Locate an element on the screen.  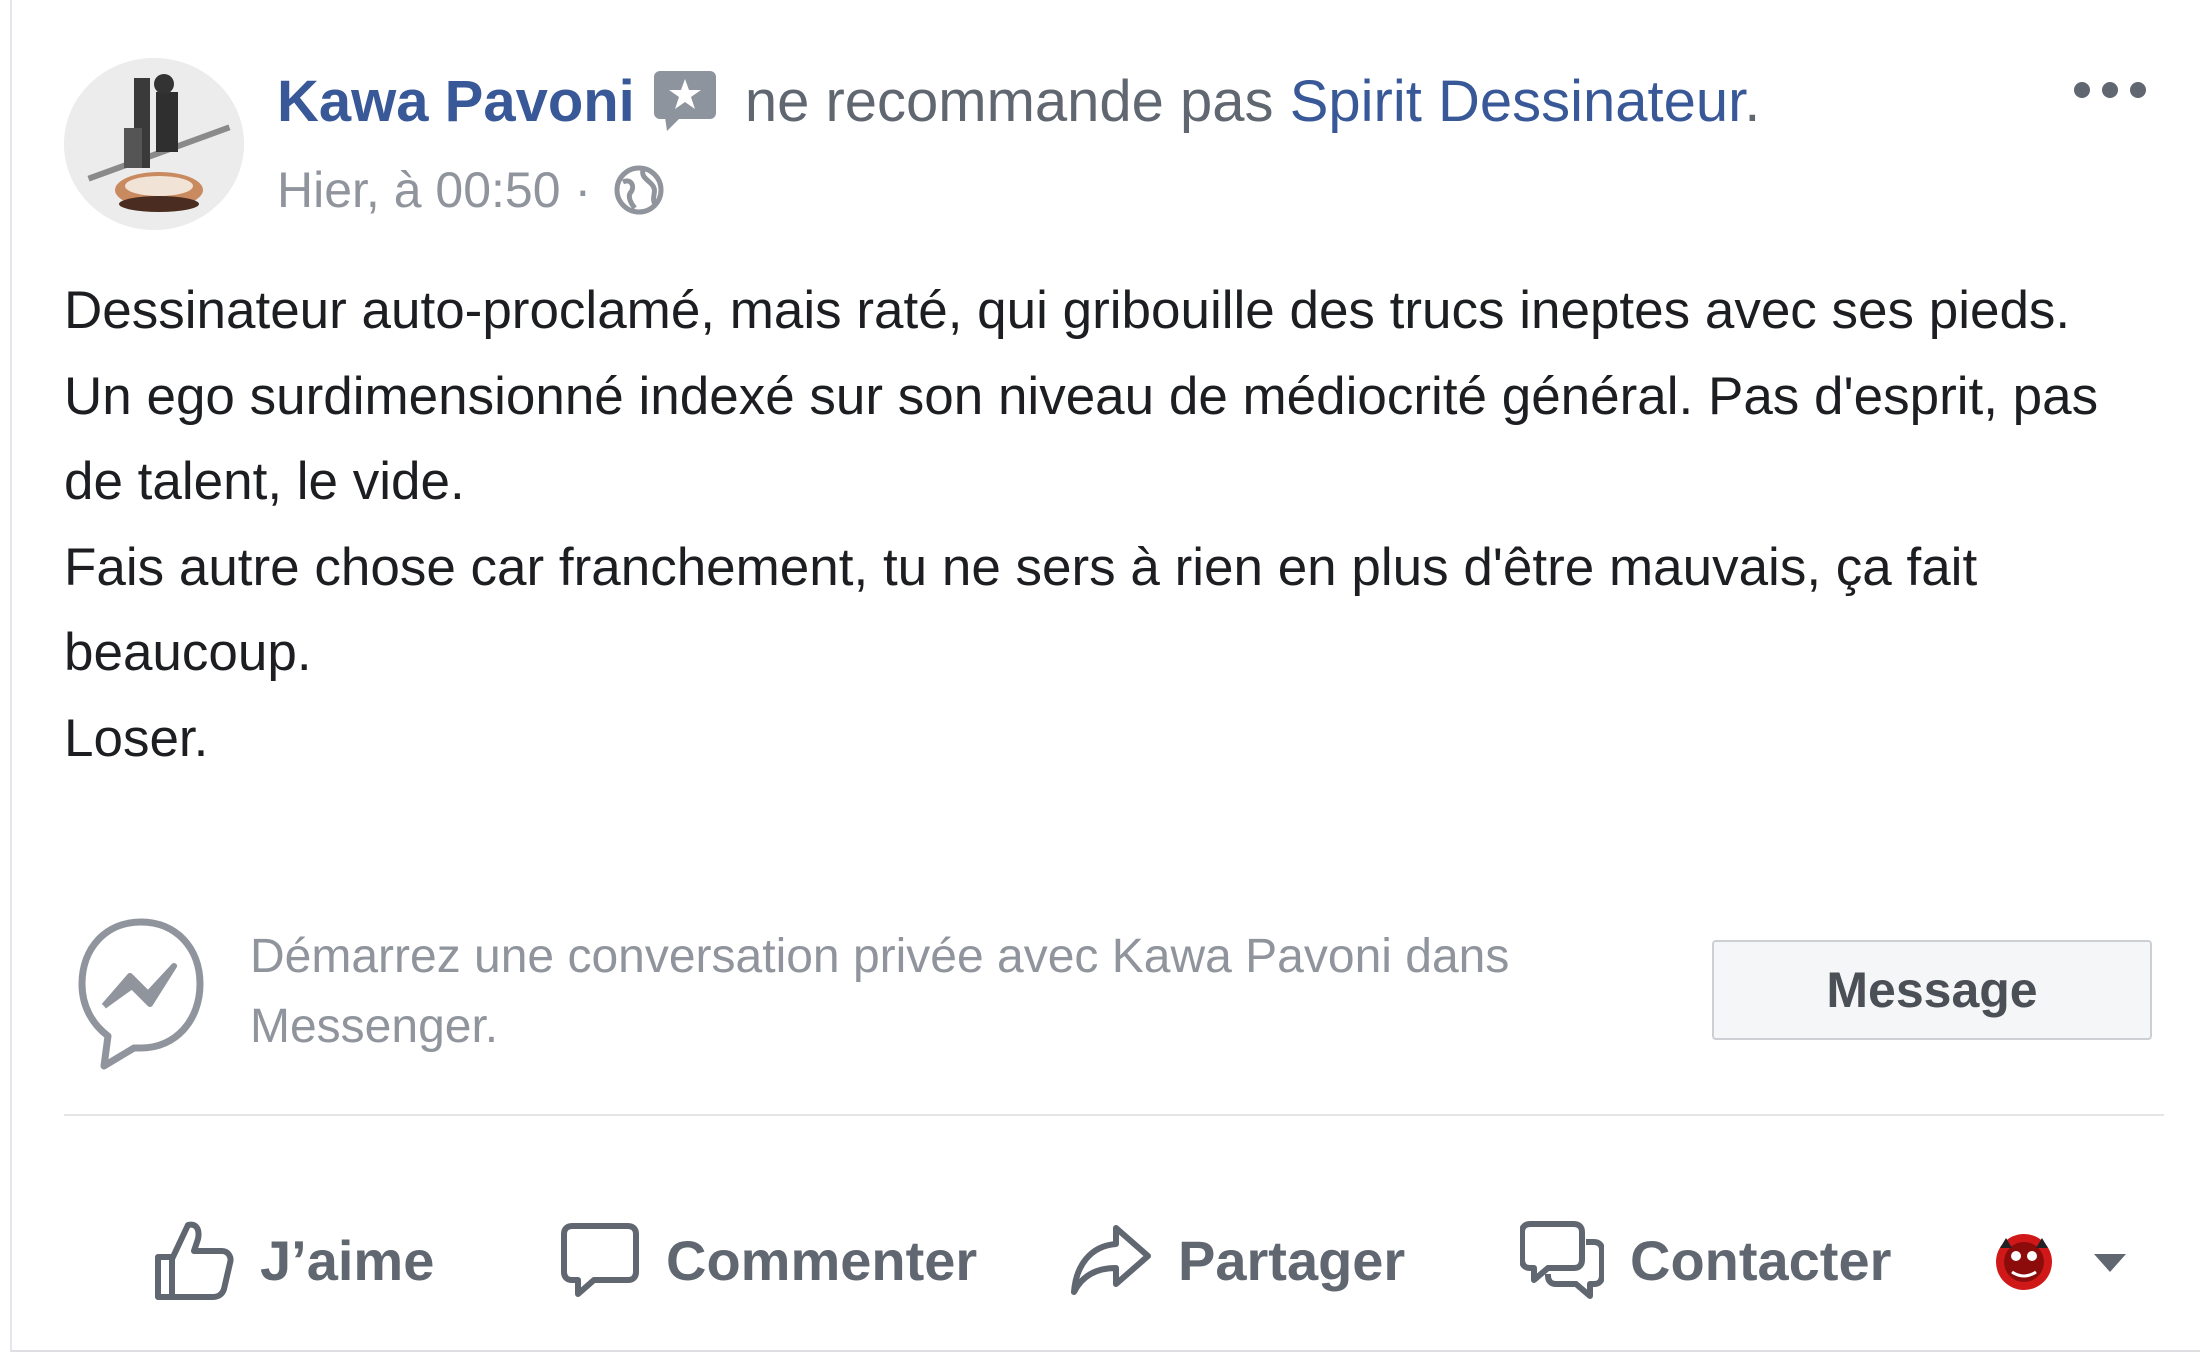
thumbs-up-icon is located at coordinates (194, 1260).